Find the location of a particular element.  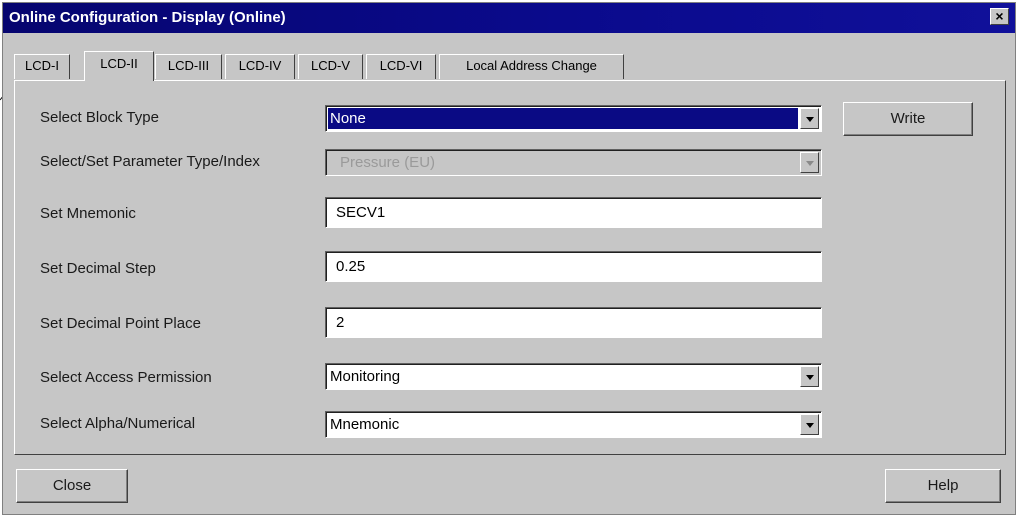

access-permission-value: Monitoring is located at coordinates (365, 376).